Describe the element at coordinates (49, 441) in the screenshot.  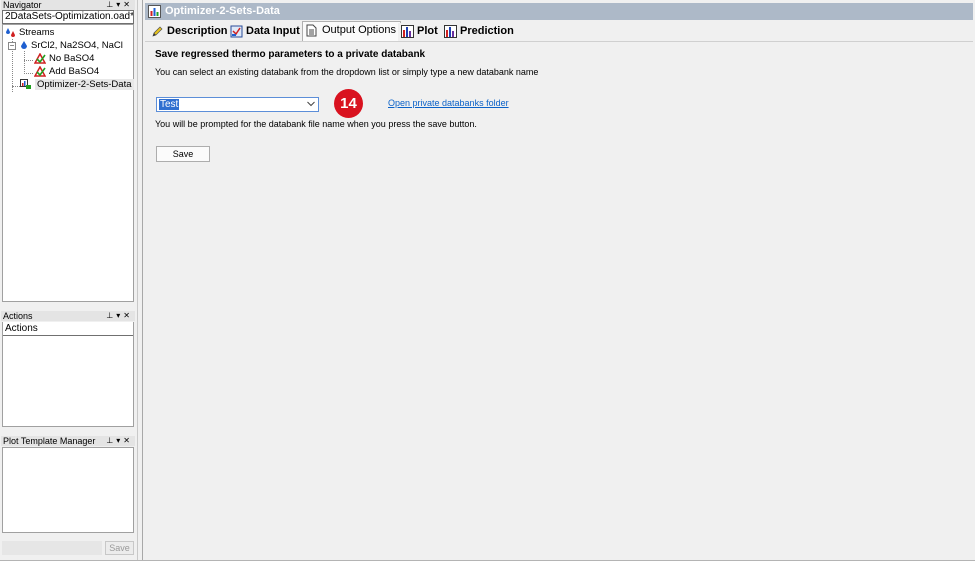
I see `plot-template-panel-title: Plot Template Manager` at that location.